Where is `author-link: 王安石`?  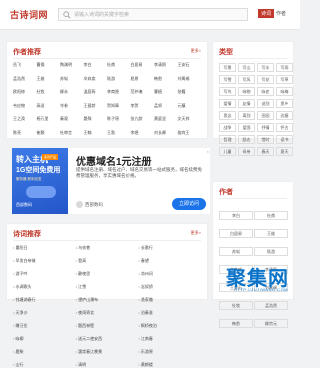
author-link: 王安石 is located at coordinates (190, 65).